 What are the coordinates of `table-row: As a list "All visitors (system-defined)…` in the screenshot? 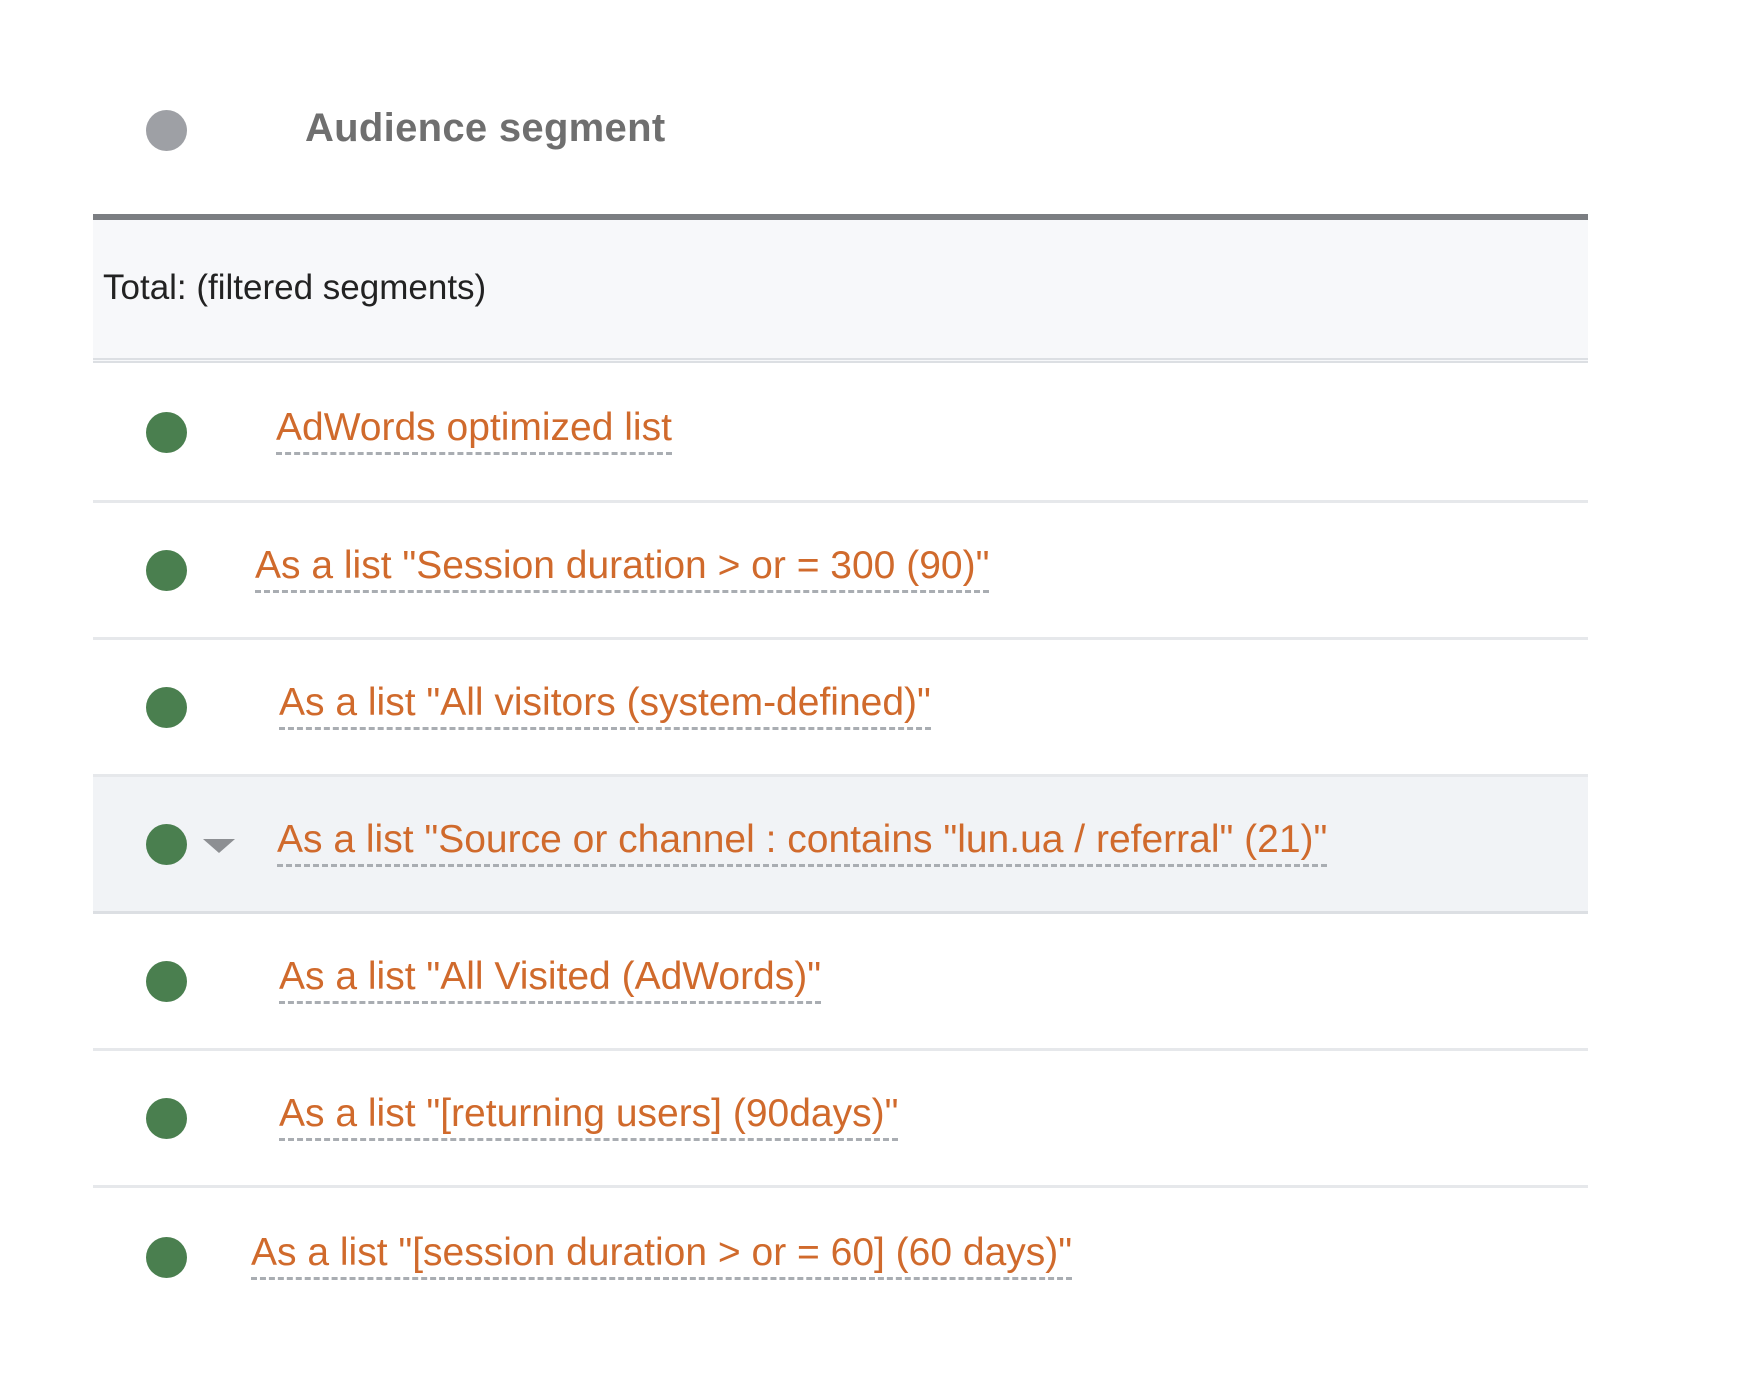 It's located at (840, 708).